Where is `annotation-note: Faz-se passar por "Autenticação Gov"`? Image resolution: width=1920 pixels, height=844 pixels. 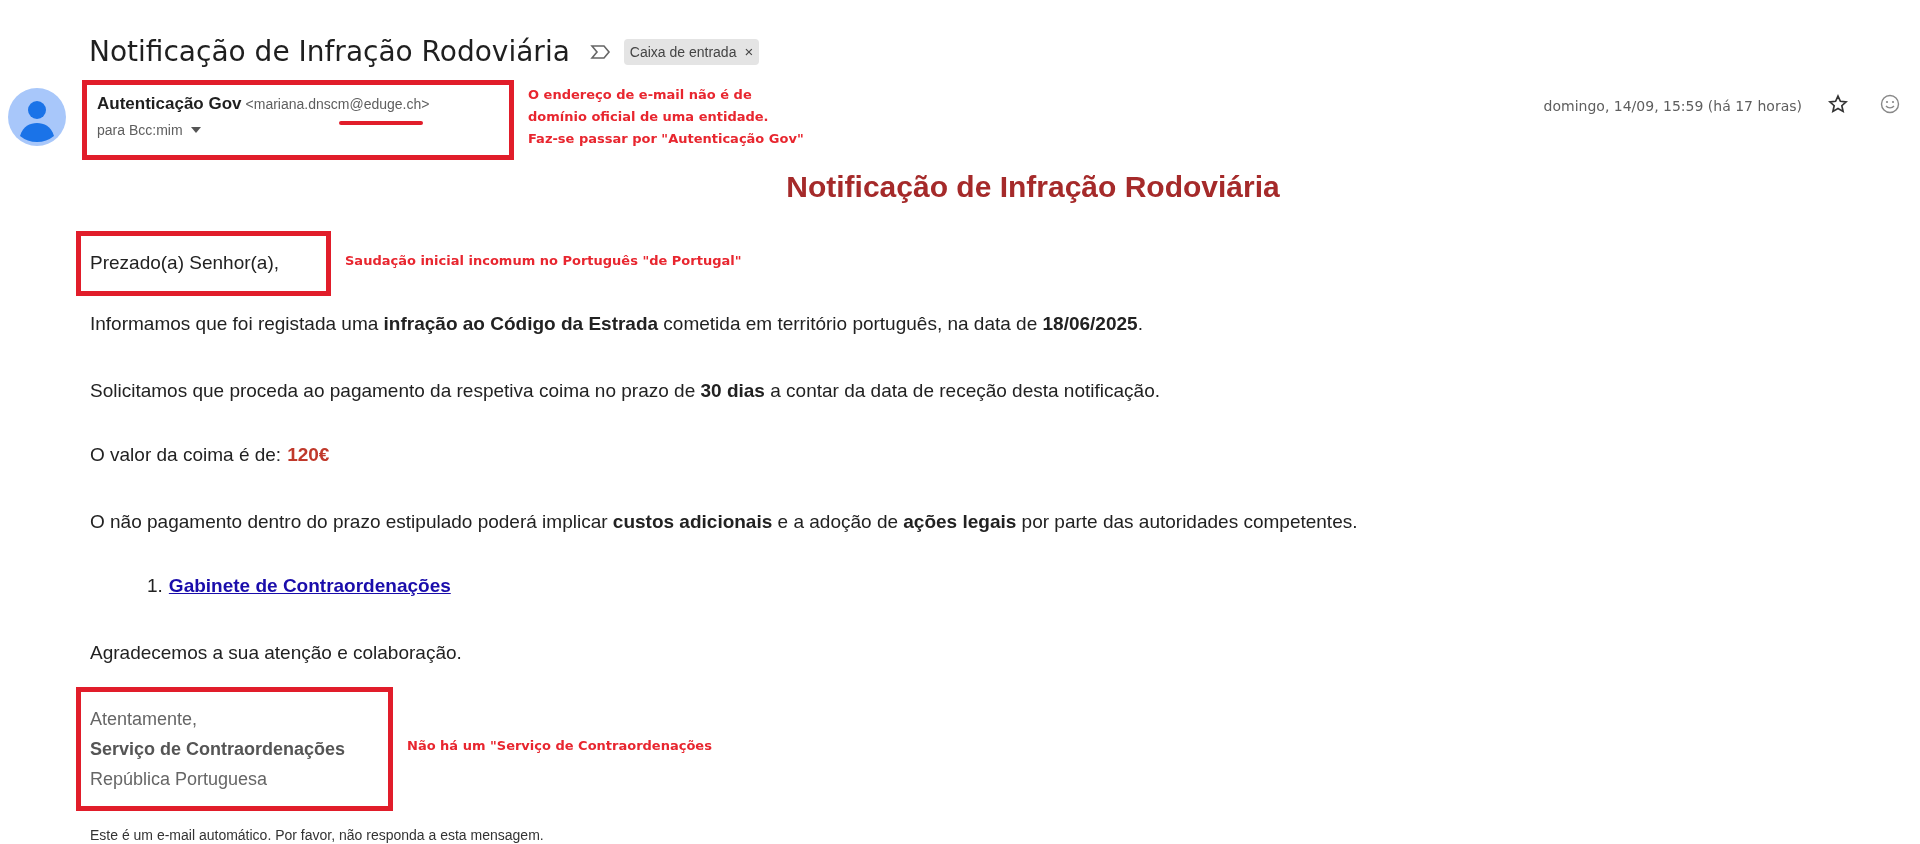
annotation-note: Faz-se passar por "Autenticação Gov" is located at coordinates (666, 139).